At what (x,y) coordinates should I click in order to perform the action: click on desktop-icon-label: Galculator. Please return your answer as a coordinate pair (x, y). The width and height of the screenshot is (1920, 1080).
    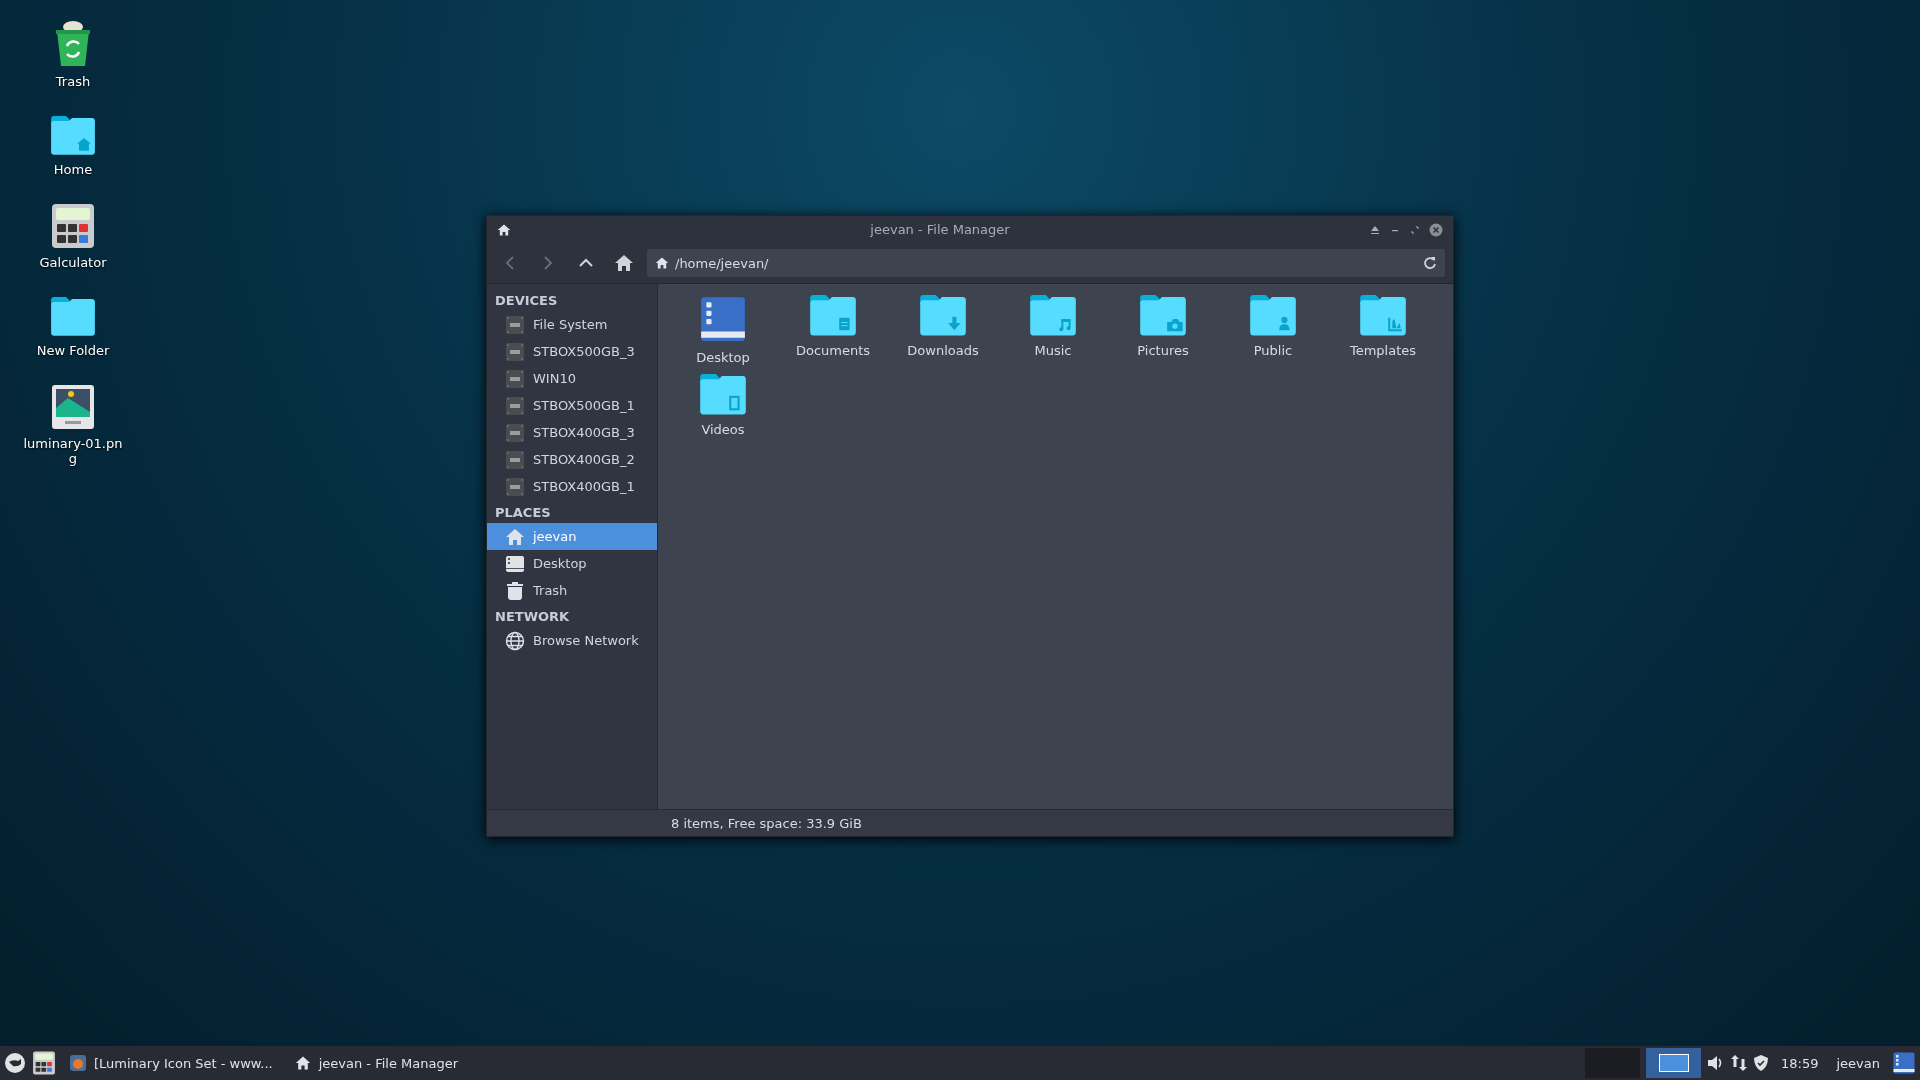
    Looking at the image, I should click on (73, 262).